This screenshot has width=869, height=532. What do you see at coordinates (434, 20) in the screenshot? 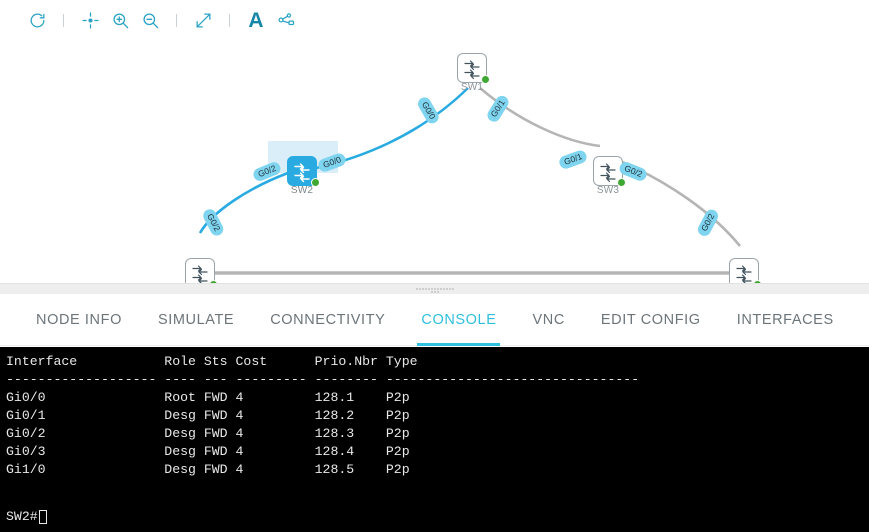
I see `toolbar: A` at bounding box center [434, 20].